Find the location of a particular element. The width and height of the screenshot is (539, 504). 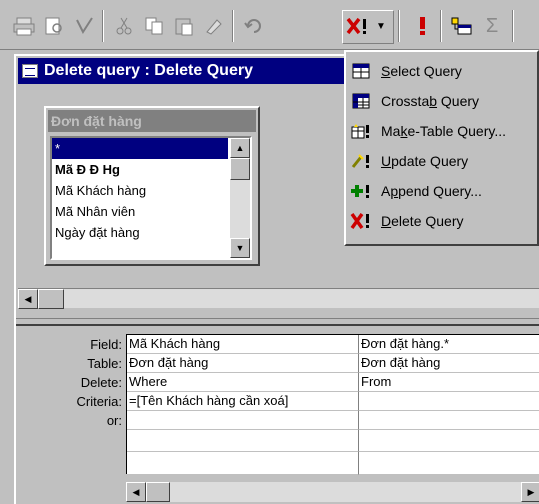

grid-cell-delete: From is located at coordinates (449, 382).